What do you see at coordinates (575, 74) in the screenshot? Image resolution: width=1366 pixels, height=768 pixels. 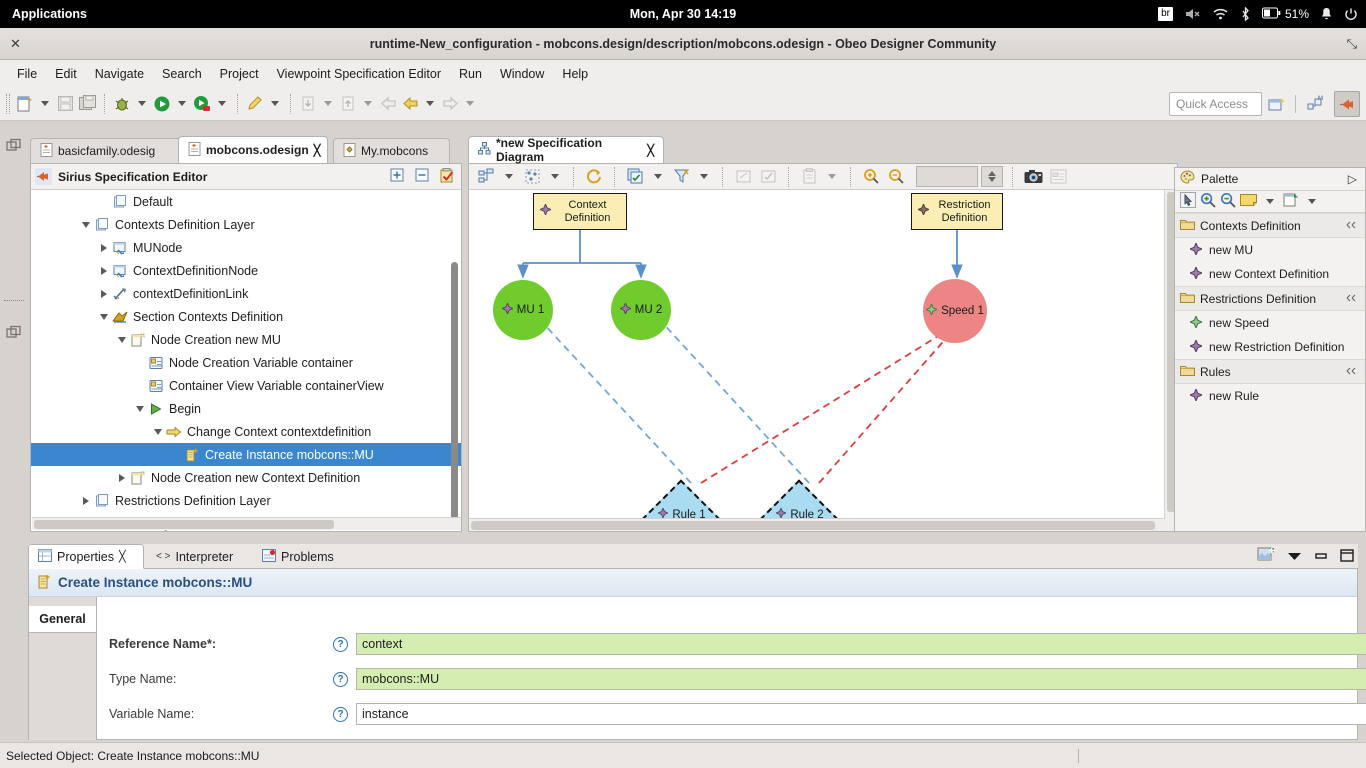 I see `menu-help: Help` at bounding box center [575, 74].